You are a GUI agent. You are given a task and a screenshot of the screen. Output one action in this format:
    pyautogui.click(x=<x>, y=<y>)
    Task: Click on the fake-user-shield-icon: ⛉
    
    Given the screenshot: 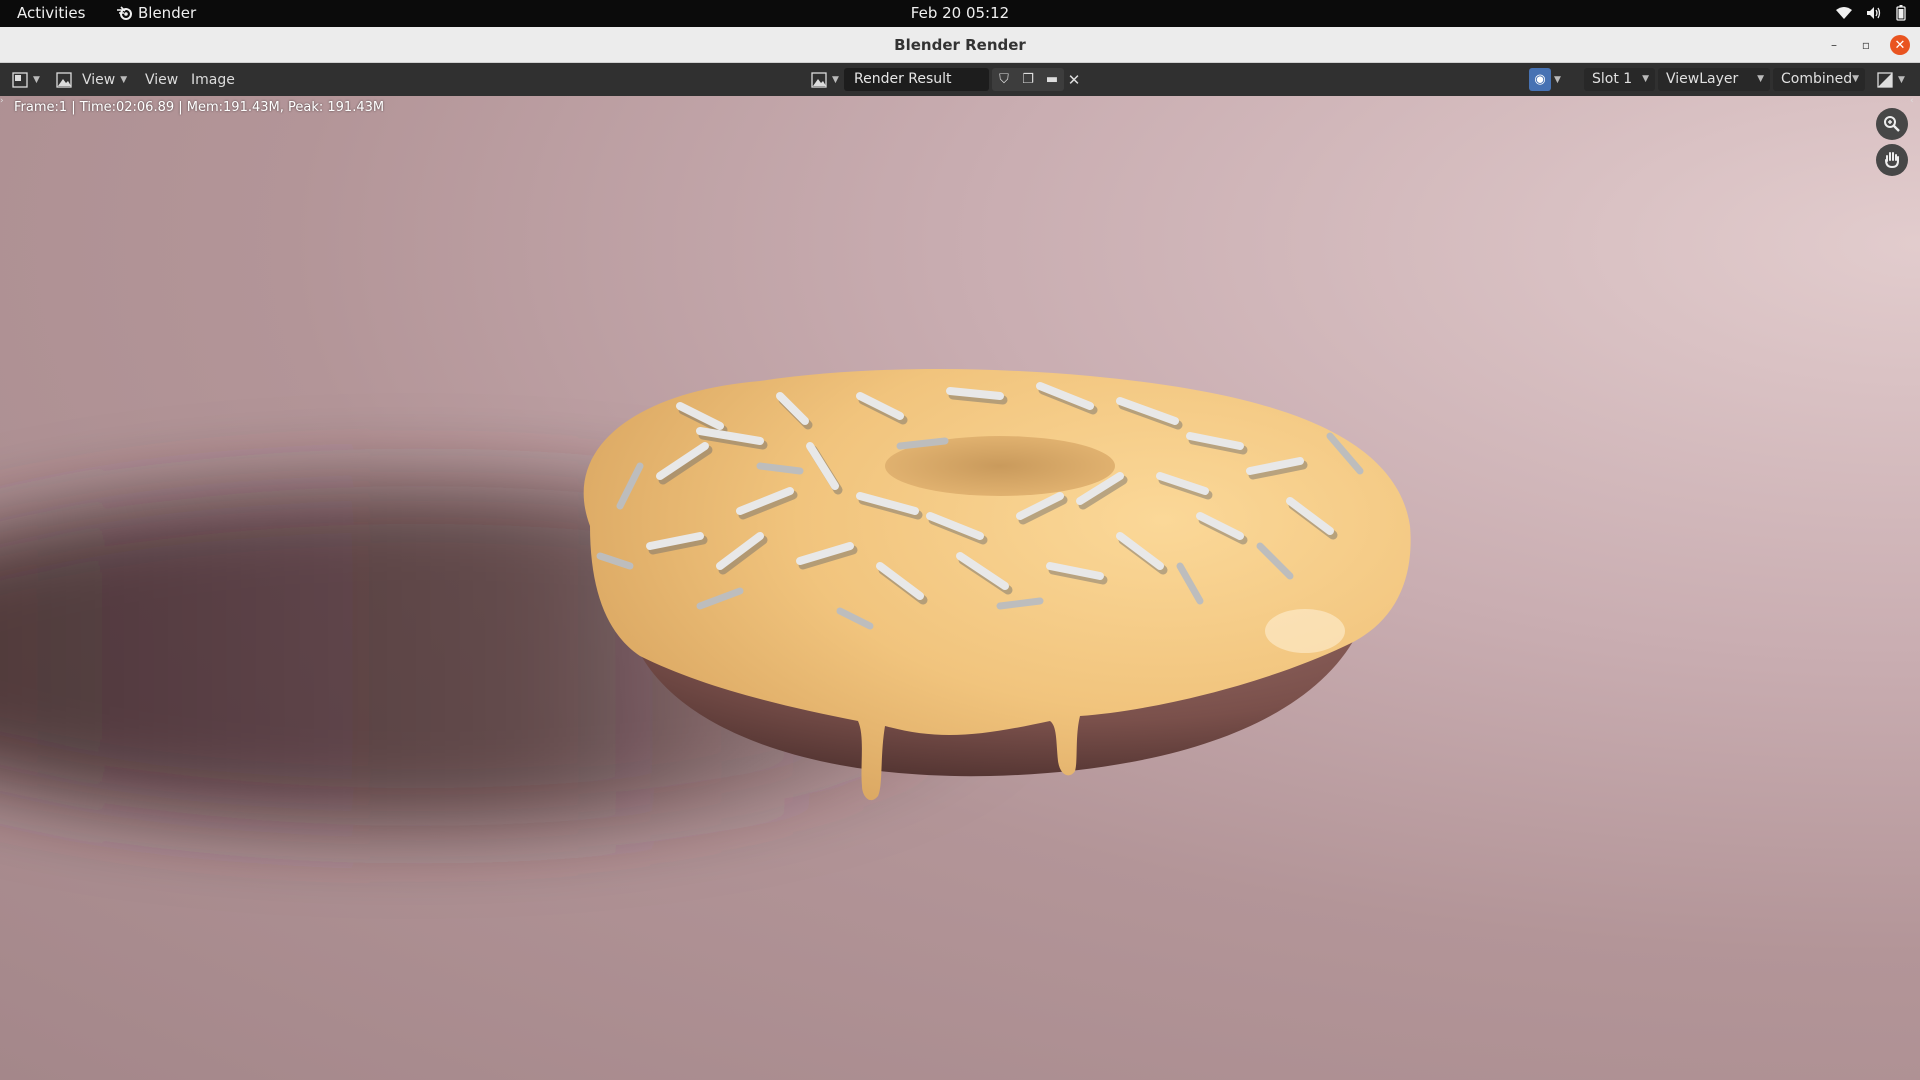 What is the action you would take?
    pyautogui.click(x=1004, y=79)
    